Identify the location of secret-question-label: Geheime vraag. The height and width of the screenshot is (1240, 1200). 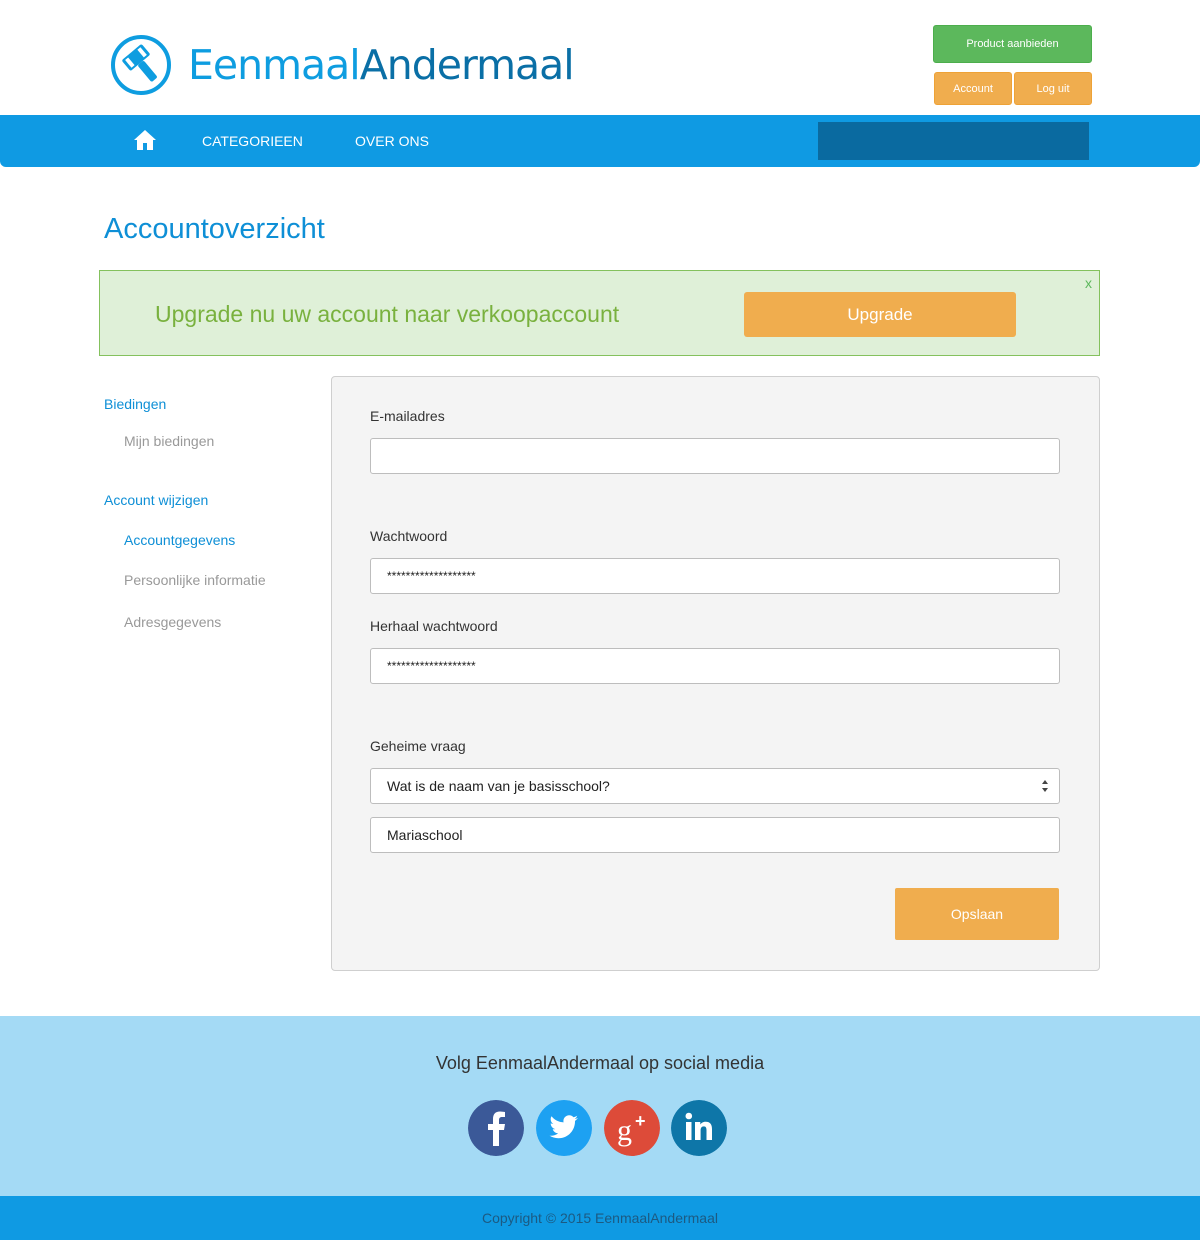
(418, 746).